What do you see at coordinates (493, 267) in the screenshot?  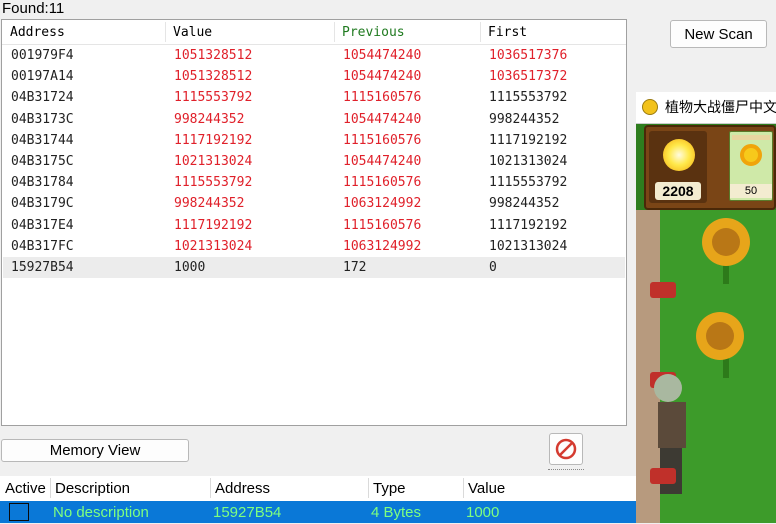 I see `cell-first: 0` at bounding box center [493, 267].